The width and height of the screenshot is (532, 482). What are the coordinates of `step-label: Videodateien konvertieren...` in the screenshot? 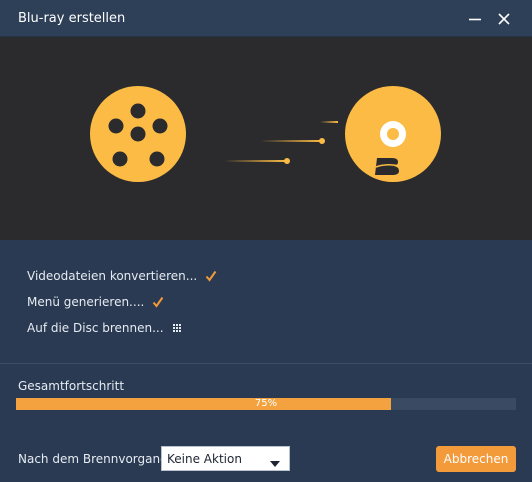 It's located at (112, 276).